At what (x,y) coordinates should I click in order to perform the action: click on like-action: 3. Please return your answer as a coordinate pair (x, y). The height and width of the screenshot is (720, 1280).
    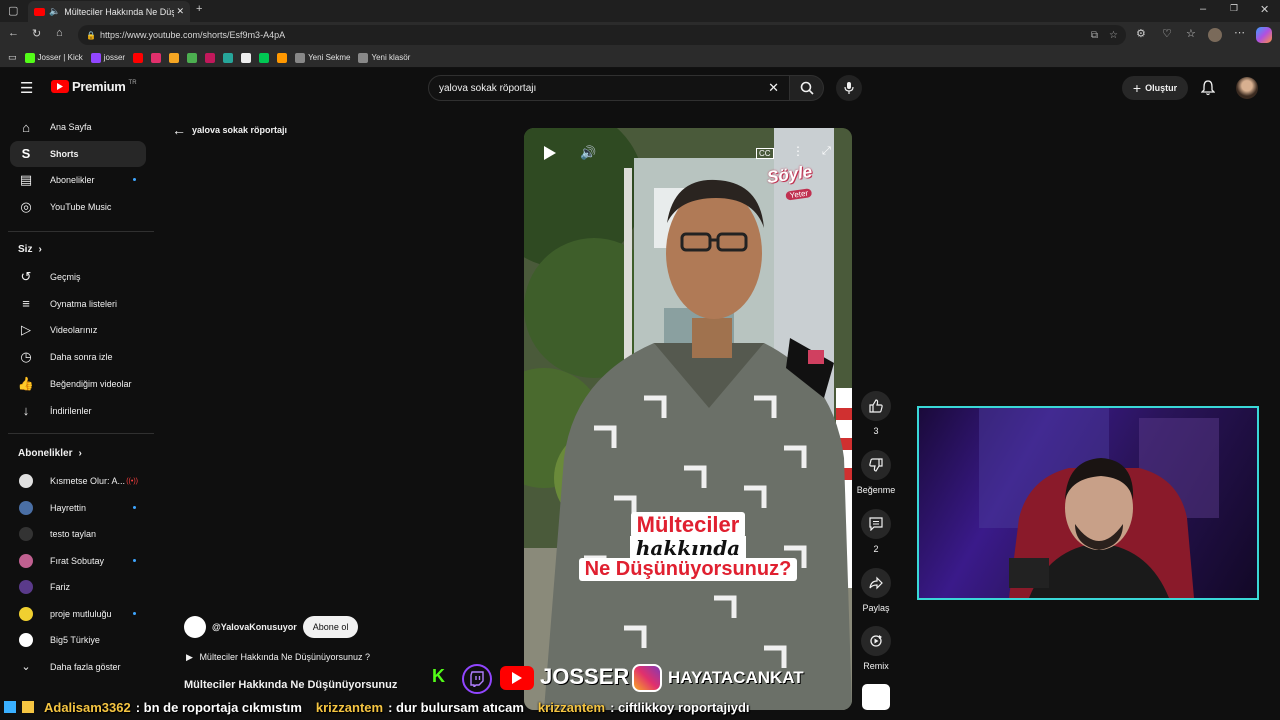
    Looking at the image, I should click on (876, 413).